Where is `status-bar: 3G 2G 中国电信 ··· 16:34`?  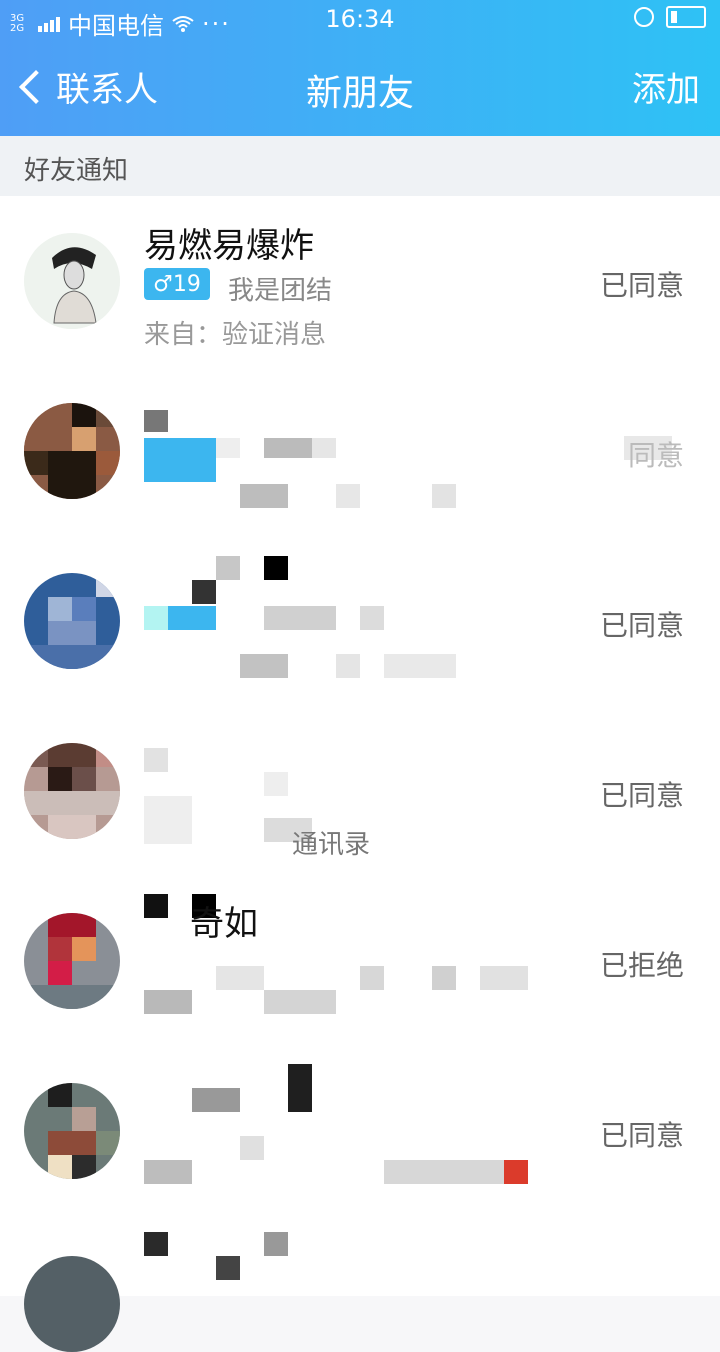 status-bar: 3G 2G 中国电信 ··· 16:34 is located at coordinates (360, 20).